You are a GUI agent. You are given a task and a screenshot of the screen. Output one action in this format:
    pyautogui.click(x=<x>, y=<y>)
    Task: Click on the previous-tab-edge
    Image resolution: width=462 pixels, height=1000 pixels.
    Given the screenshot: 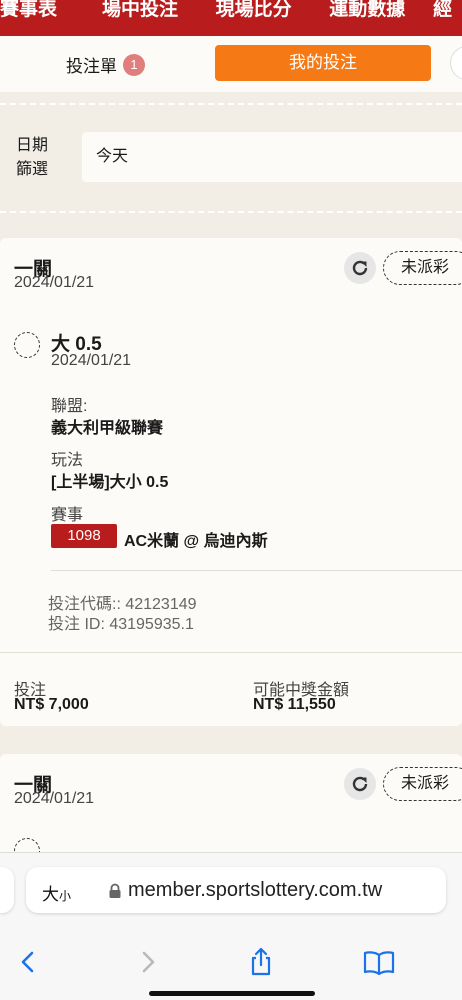 What is the action you would take?
    pyautogui.click(x=7, y=890)
    